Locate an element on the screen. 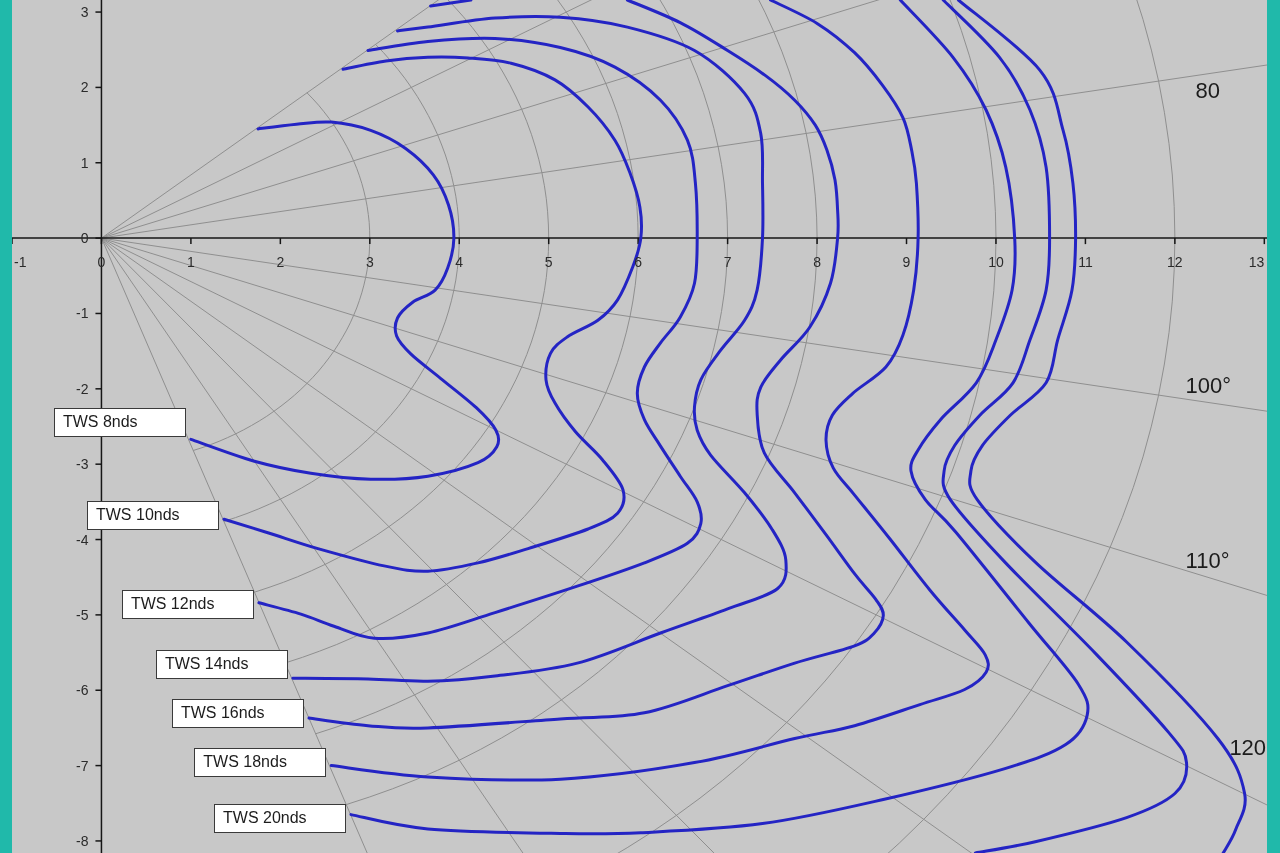  series-label: TWS 8nds is located at coordinates (119, 422).